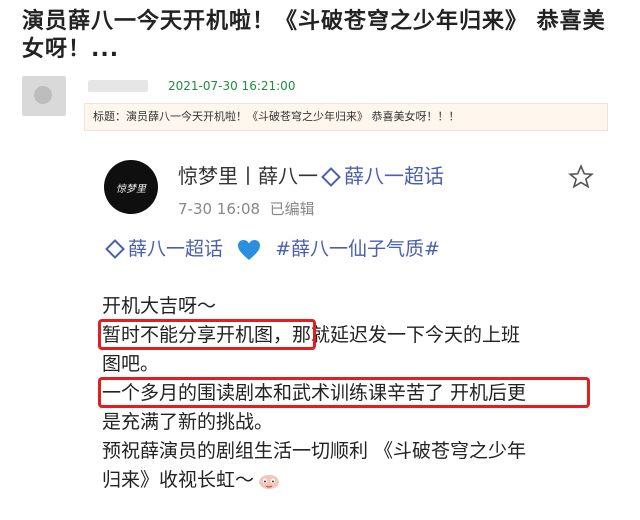 This screenshot has height=520, width=640. I want to click on body-line: 开机大吉呀～, so click(159, 306).